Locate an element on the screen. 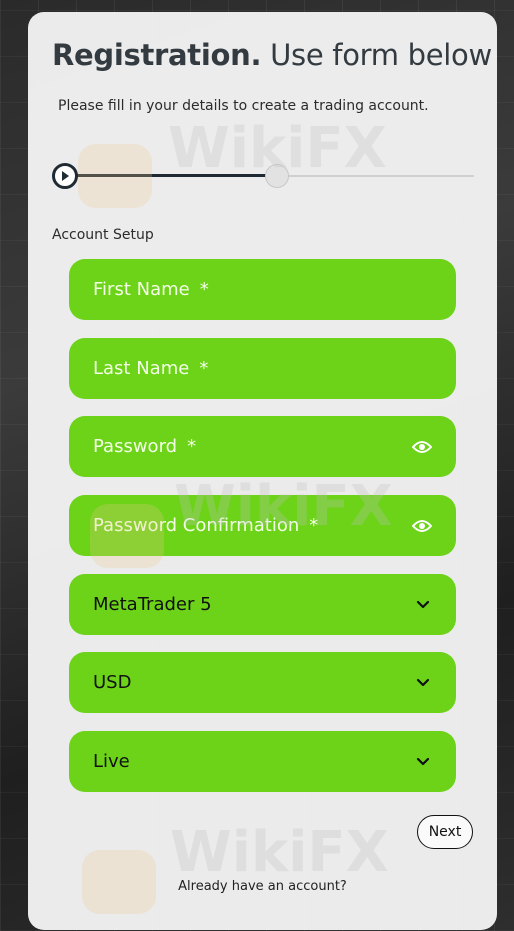  password-field: Password * is located at coordinates (262, 446).